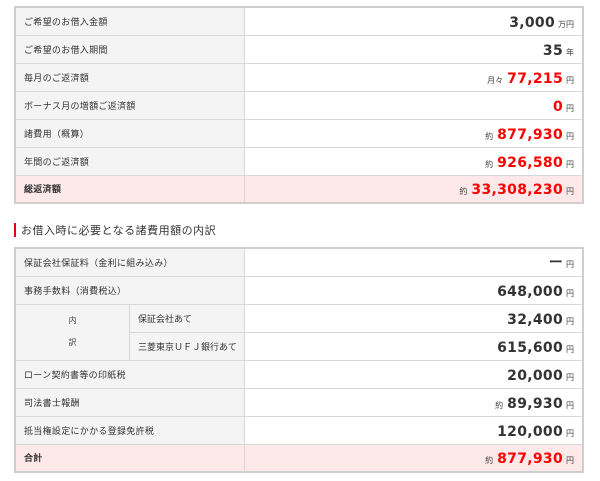 The height and width of the screenshot is (481, 600). I want to click on table-row: 保証会社保証料（金利に組み込み） ー円, so click(299, 262).